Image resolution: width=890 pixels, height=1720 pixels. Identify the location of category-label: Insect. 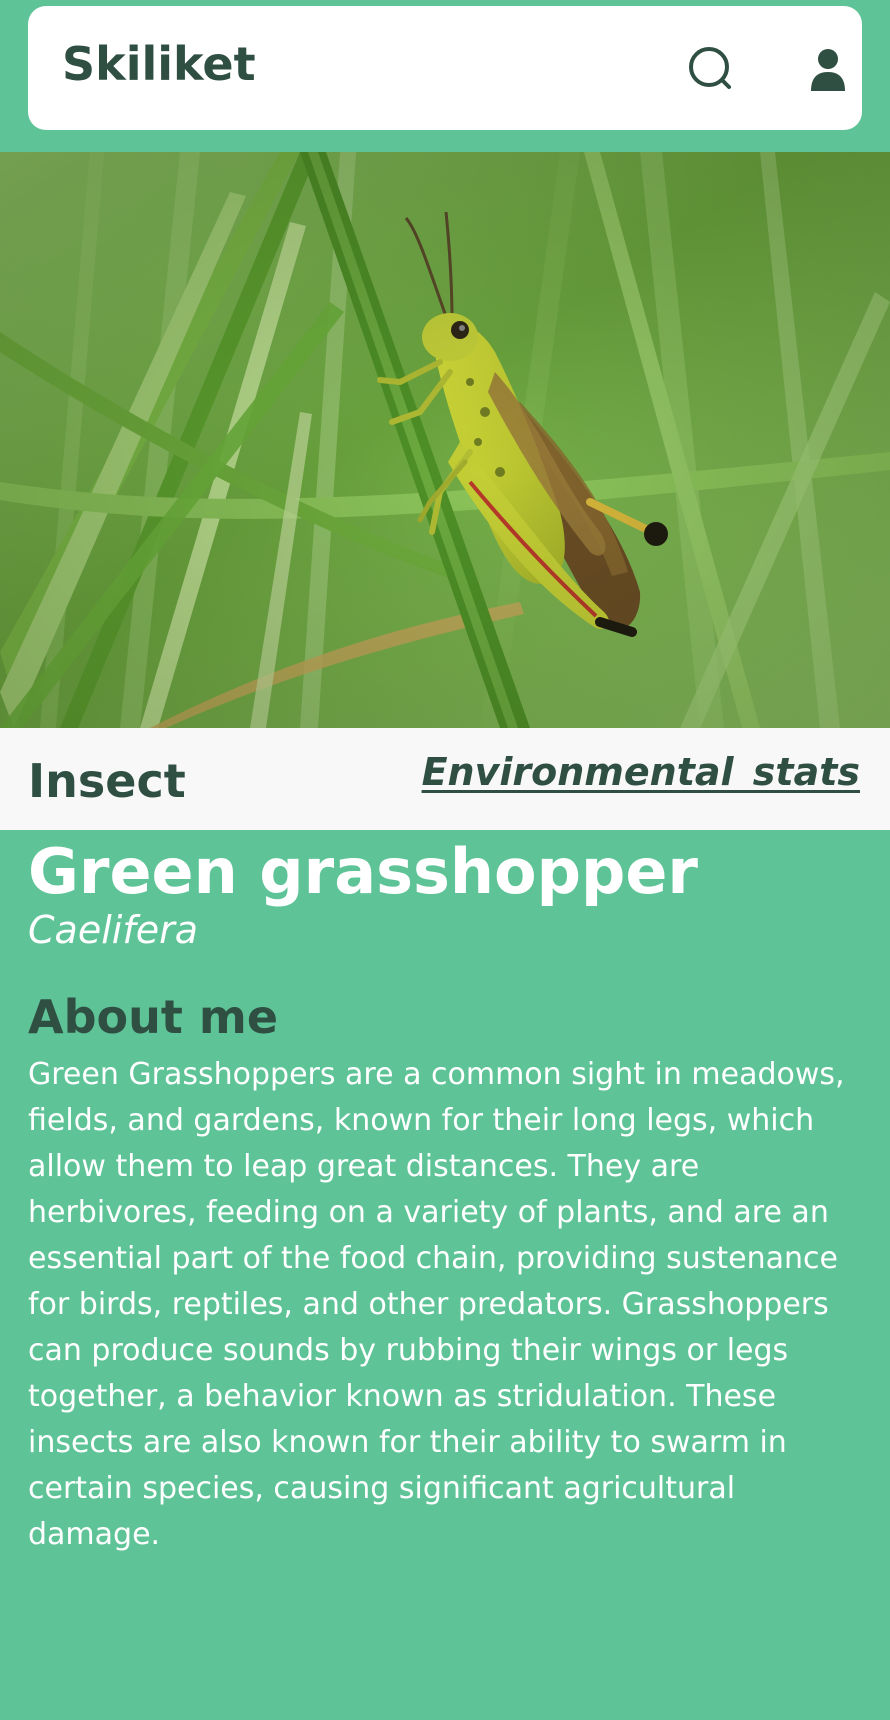
(107, 781).